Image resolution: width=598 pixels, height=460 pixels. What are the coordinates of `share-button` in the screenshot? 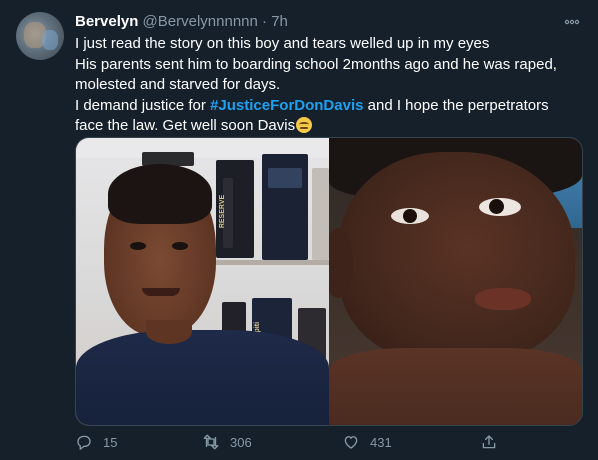 It's located at (489, 442).